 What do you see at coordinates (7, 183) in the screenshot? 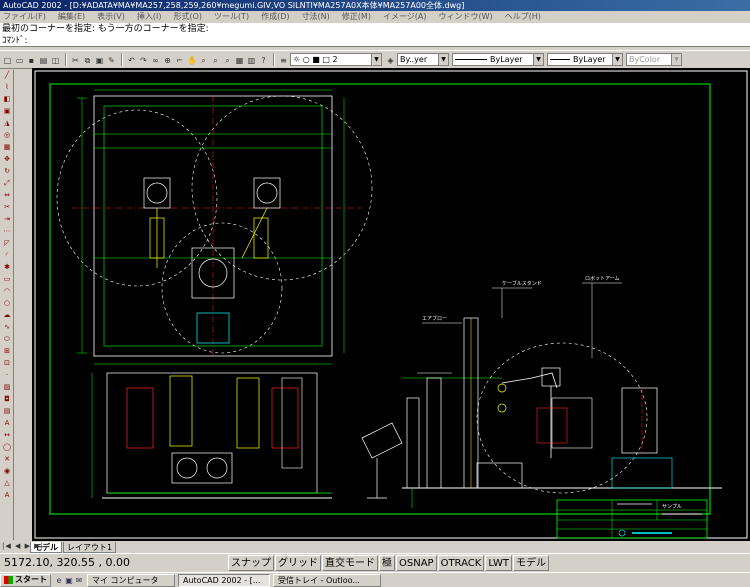
I see `scale-icon: ⤢` at bounding box center [7, 183].